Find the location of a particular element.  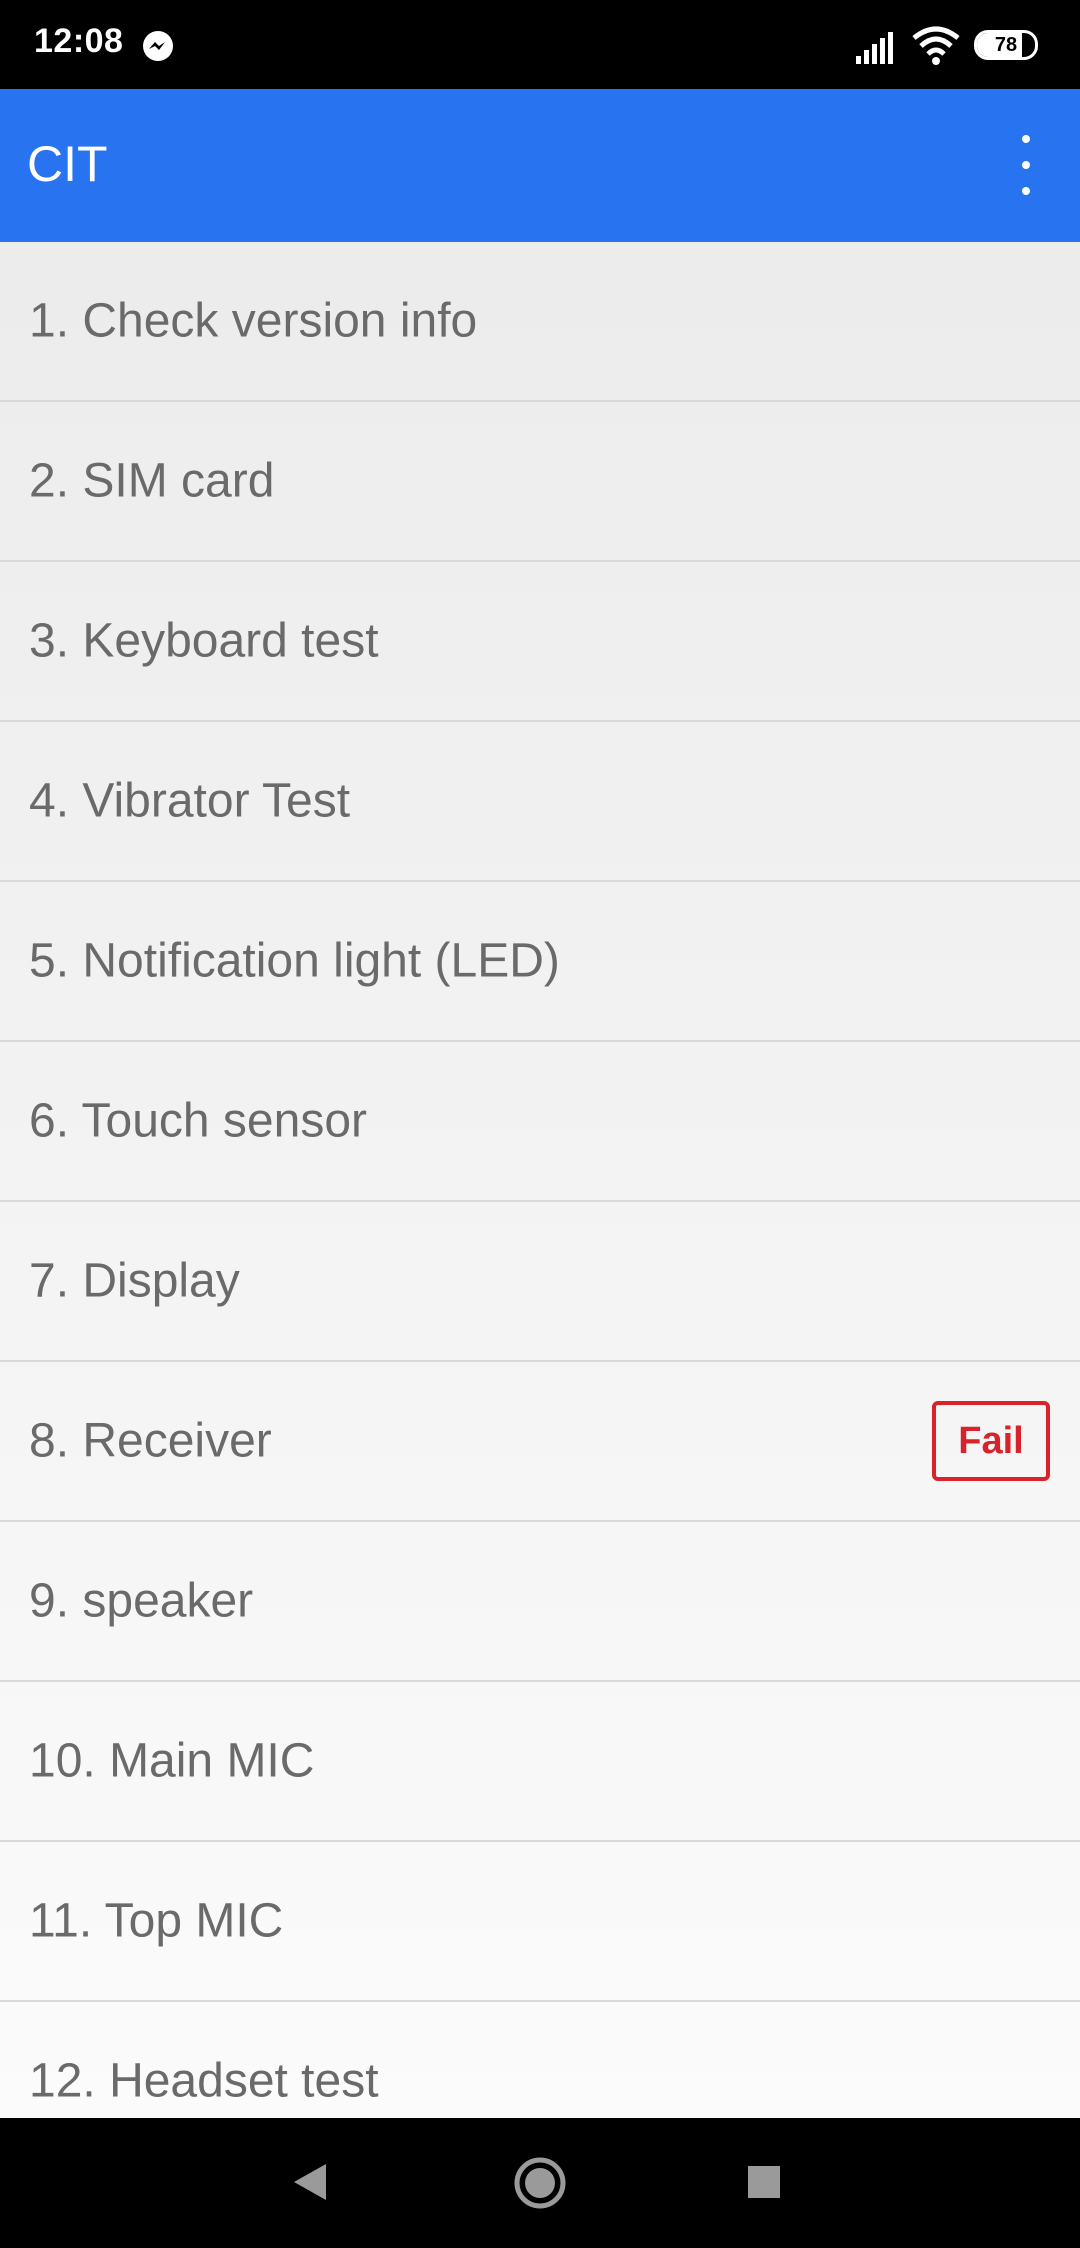

recents-icon is located at coordinates (764, 2182).